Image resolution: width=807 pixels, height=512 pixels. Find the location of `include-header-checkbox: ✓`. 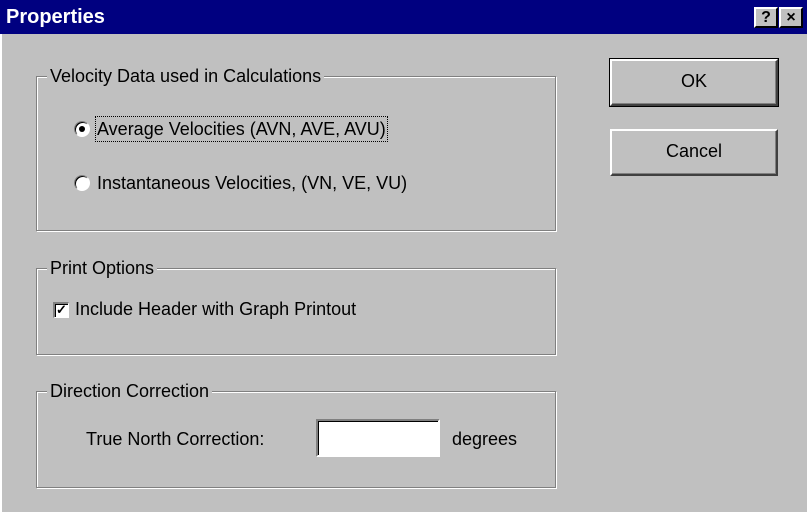

include-header-checkbox: ✓ is located at coordinates (61, 310).